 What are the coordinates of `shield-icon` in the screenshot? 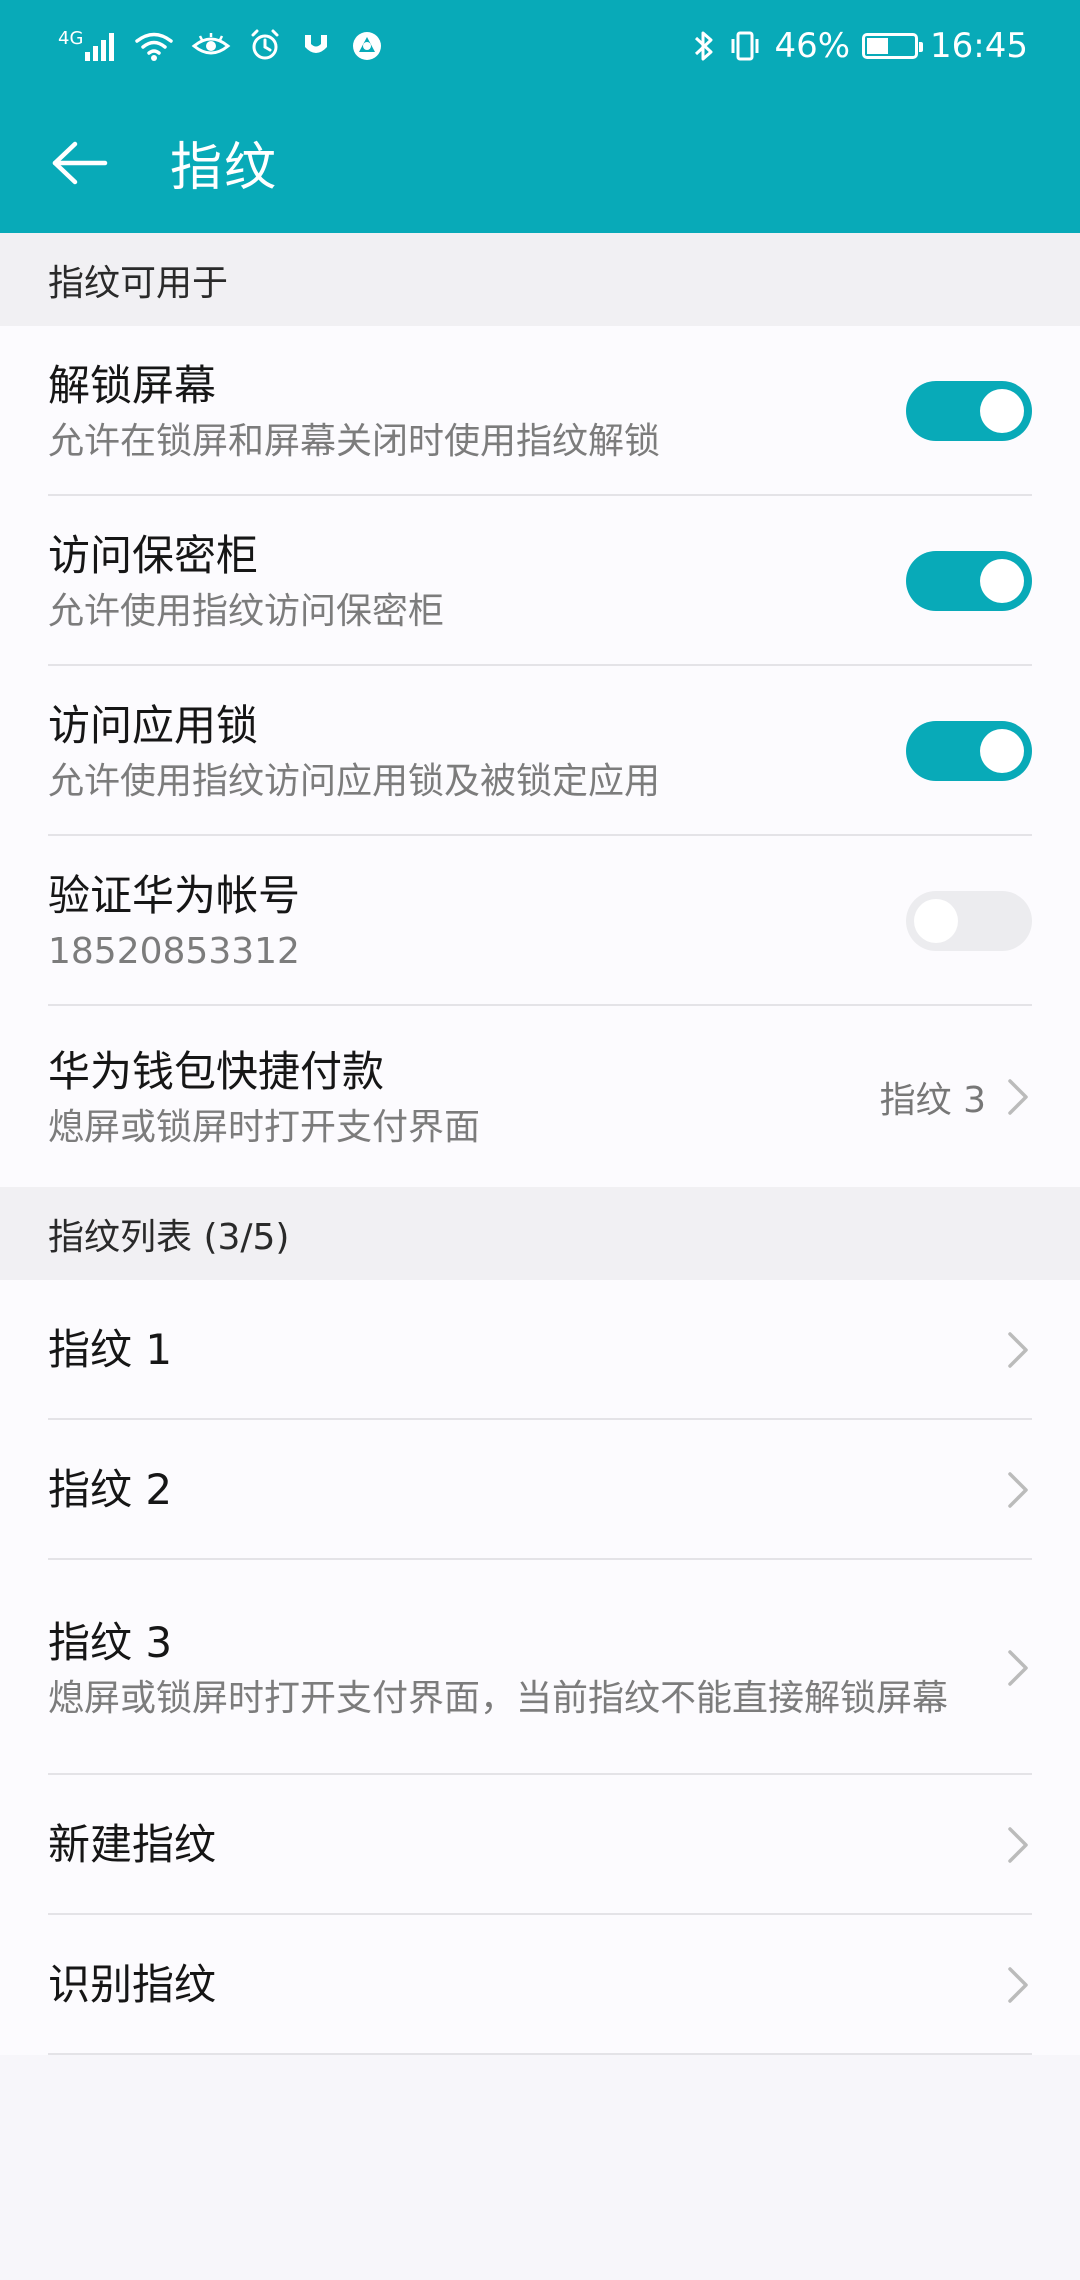 It's located at (316, 44).